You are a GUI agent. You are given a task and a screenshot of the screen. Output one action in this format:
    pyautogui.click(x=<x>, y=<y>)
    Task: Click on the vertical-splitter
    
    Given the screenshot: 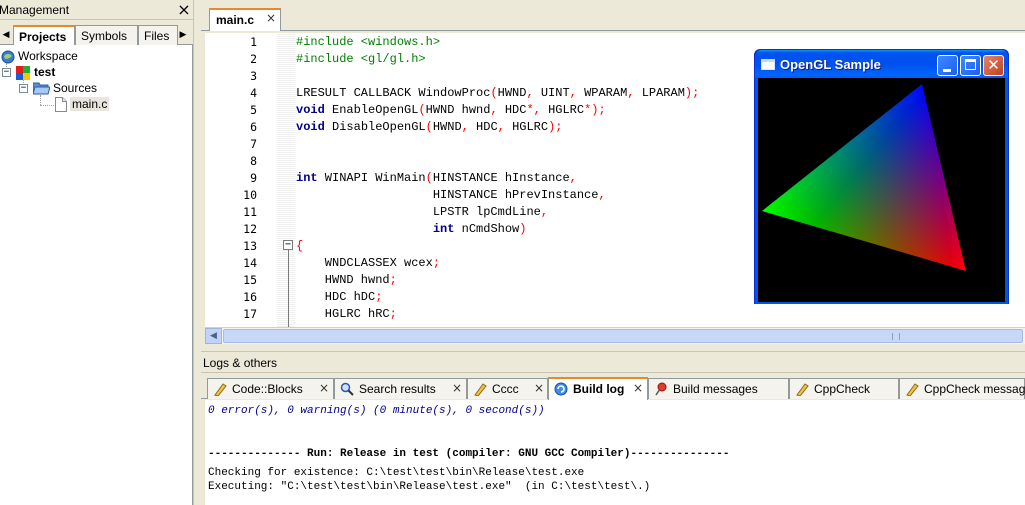 What is the action you would take?
    pyautogui.click(x=197, y=252)
    